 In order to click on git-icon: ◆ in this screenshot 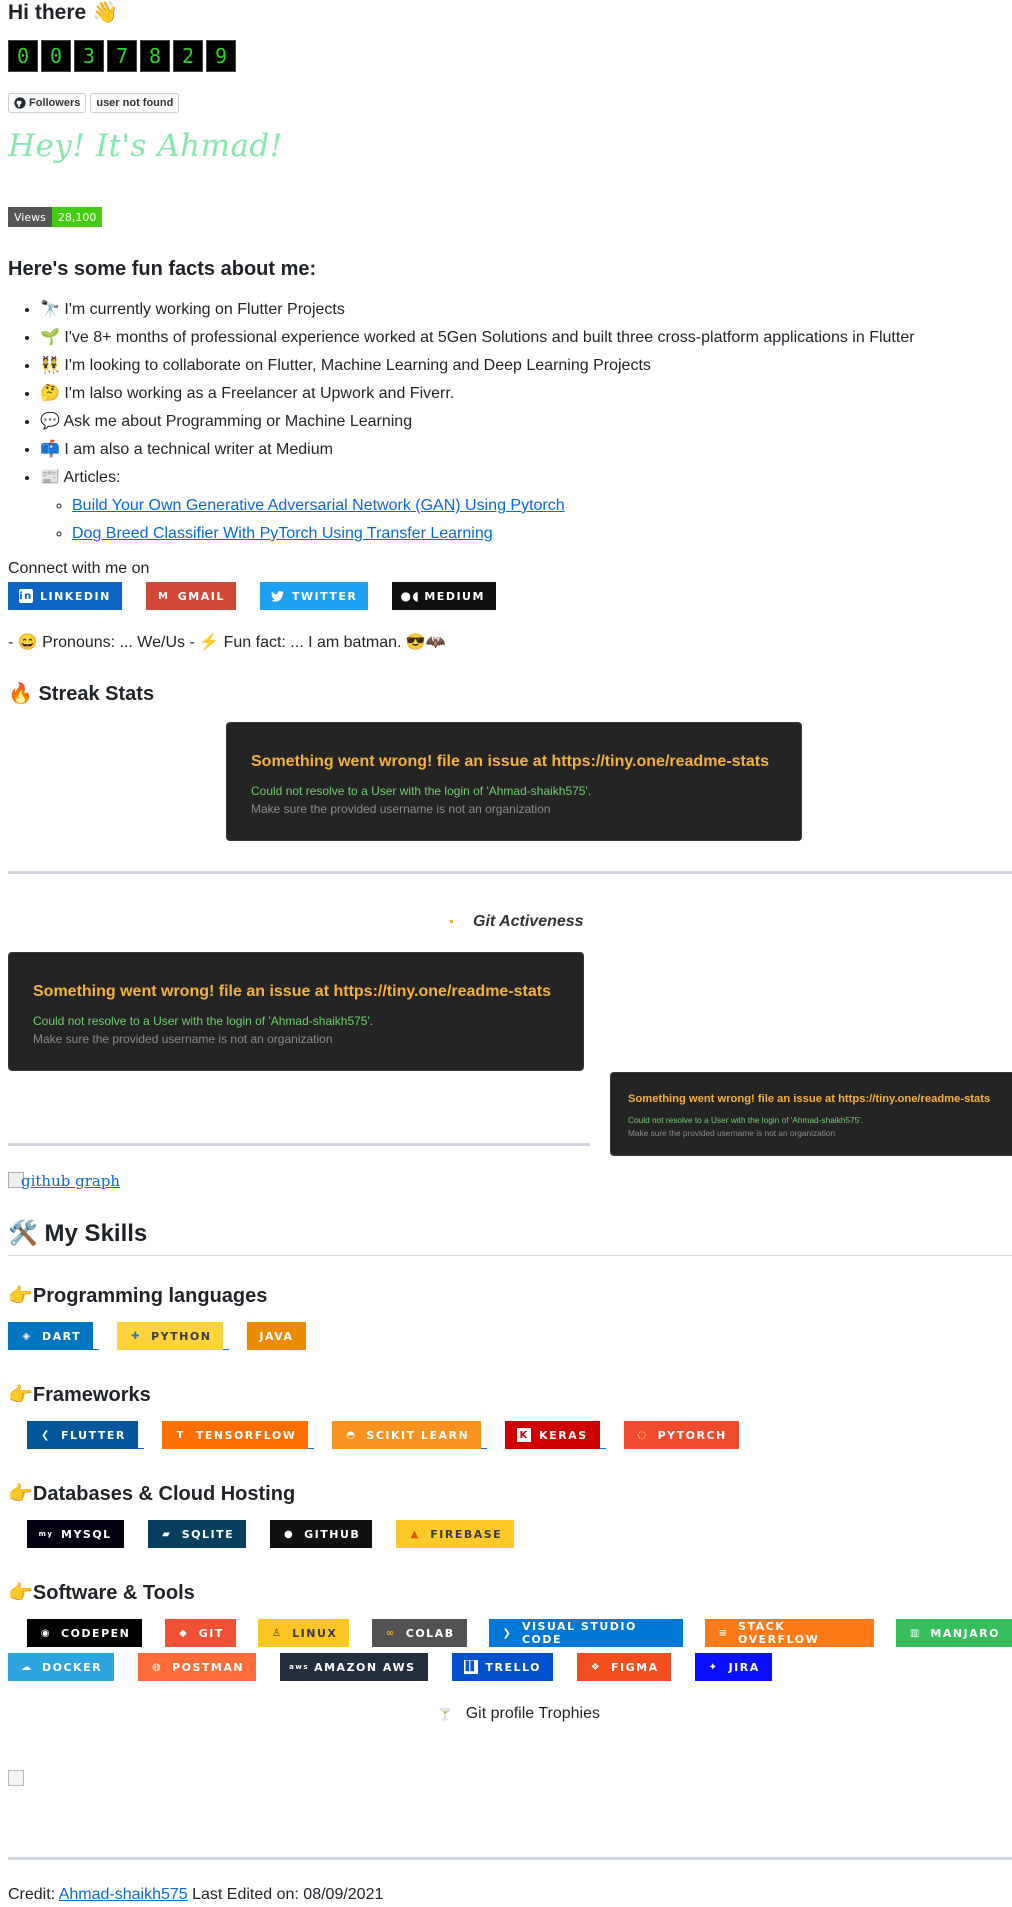, I will do `click(184, 1633)`.